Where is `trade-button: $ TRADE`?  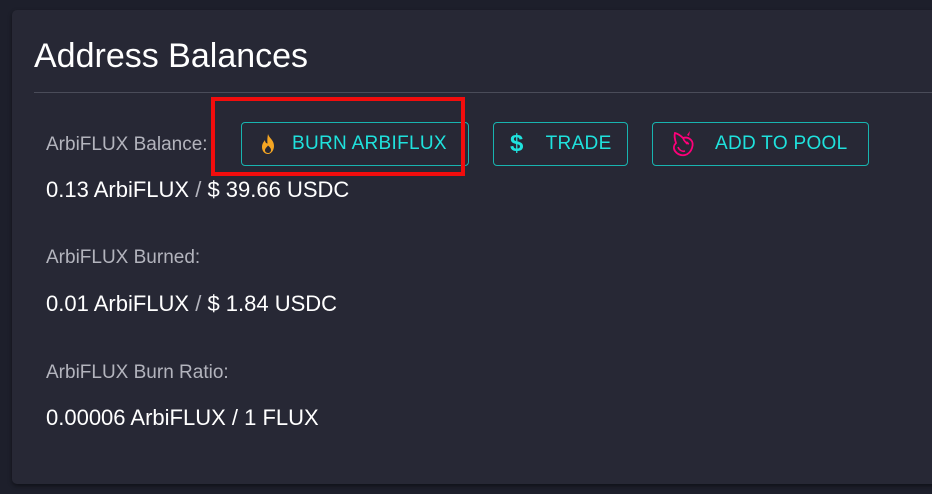
trade-button: $ TRADE is located at coordinates (560, 144).